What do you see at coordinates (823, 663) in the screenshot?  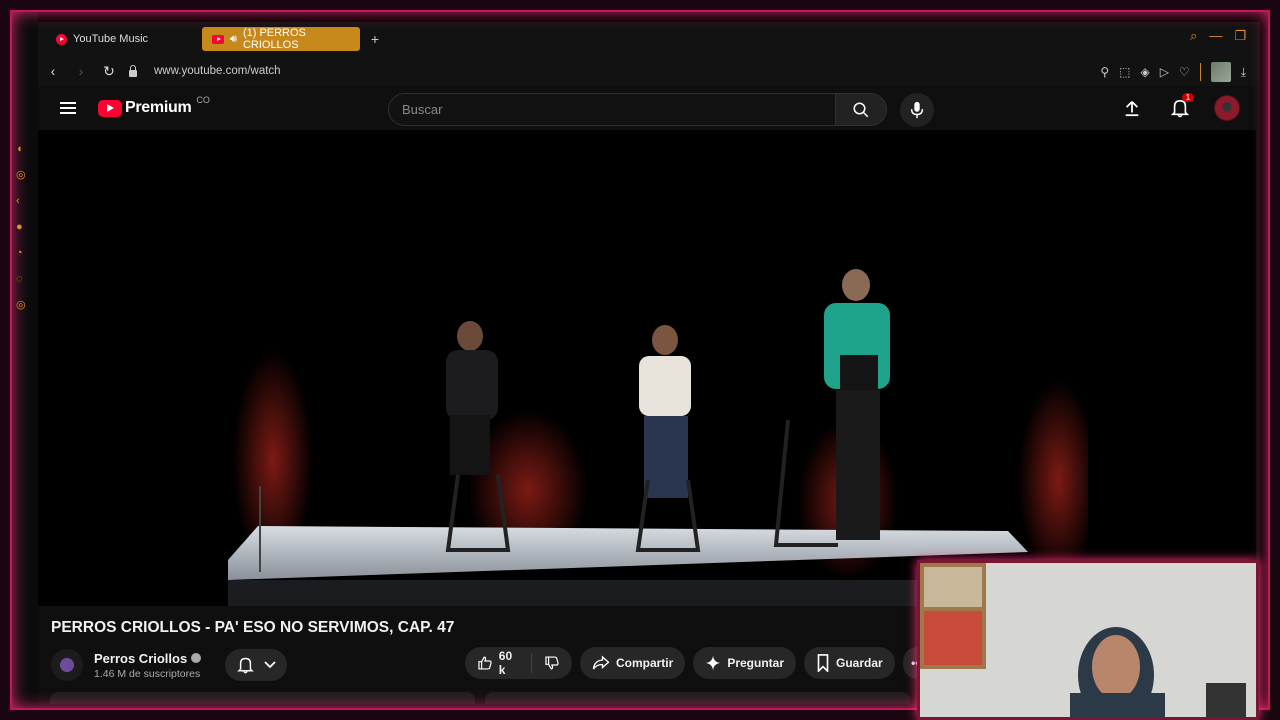 I see `bookmark-icon` at bounding box center [823, 663].